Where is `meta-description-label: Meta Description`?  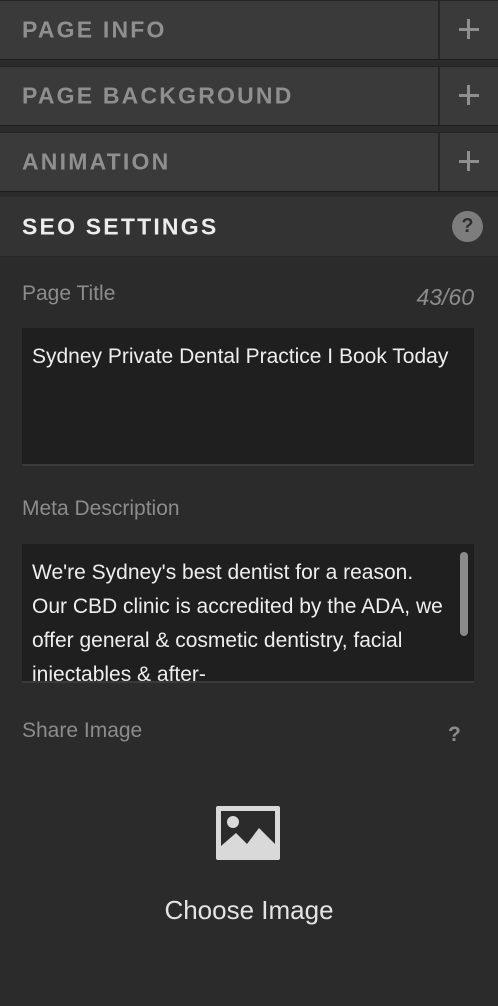 meta-description-label: Meta Description is located at coordinates (101, 508).